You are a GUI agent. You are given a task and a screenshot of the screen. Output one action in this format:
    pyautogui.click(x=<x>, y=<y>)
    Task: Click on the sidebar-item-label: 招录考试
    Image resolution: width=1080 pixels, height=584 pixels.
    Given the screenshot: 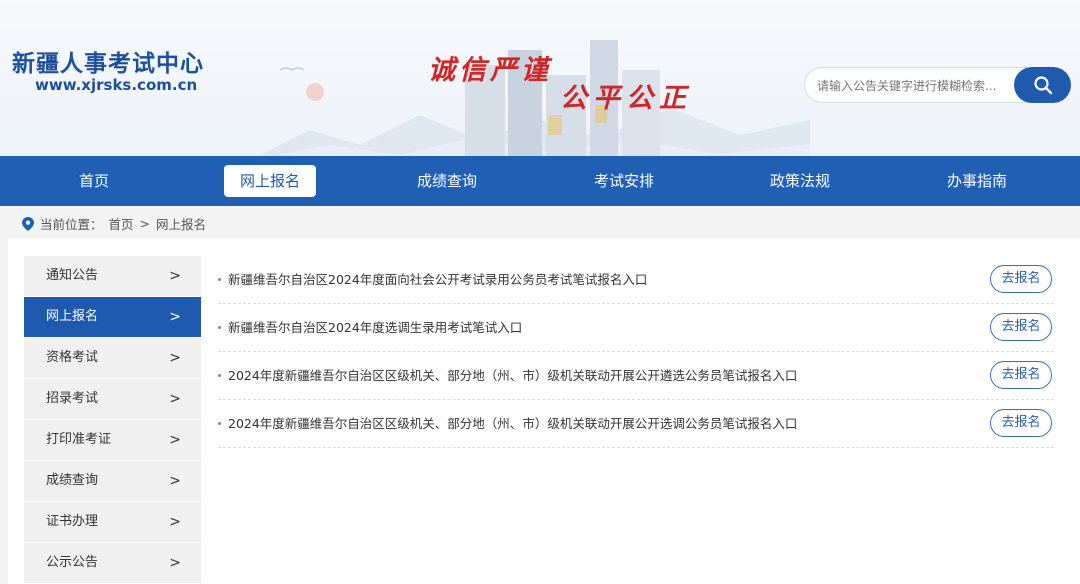 What is the action you would take?
    pyautogui.click(x=72, y=398)
    